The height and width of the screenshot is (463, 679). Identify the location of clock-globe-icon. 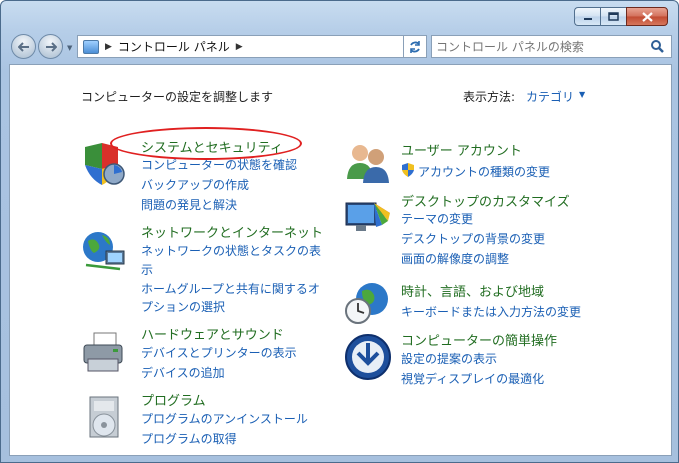
(366, 303).